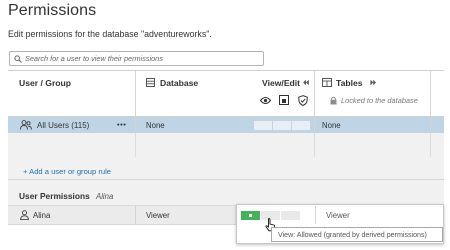 The image size is (450, 250). I want to click on write-icon, so click(284, 100).